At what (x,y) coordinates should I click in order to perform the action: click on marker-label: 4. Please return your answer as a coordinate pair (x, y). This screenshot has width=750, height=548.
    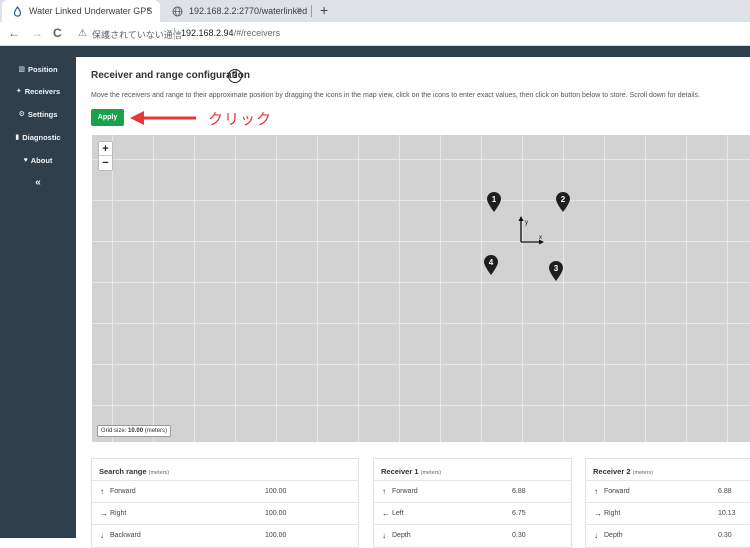
    Looking at the image, I should click on (491, 262).